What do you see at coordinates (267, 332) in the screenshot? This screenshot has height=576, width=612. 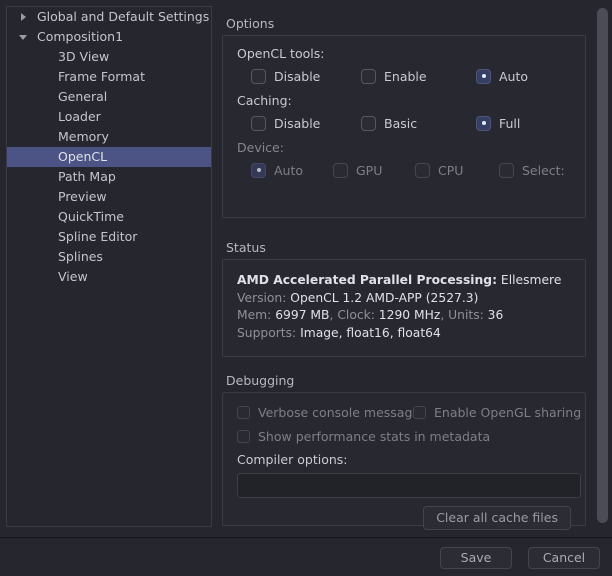 I see `status-supports-label: Supports:` at bounding box center [267, 332].